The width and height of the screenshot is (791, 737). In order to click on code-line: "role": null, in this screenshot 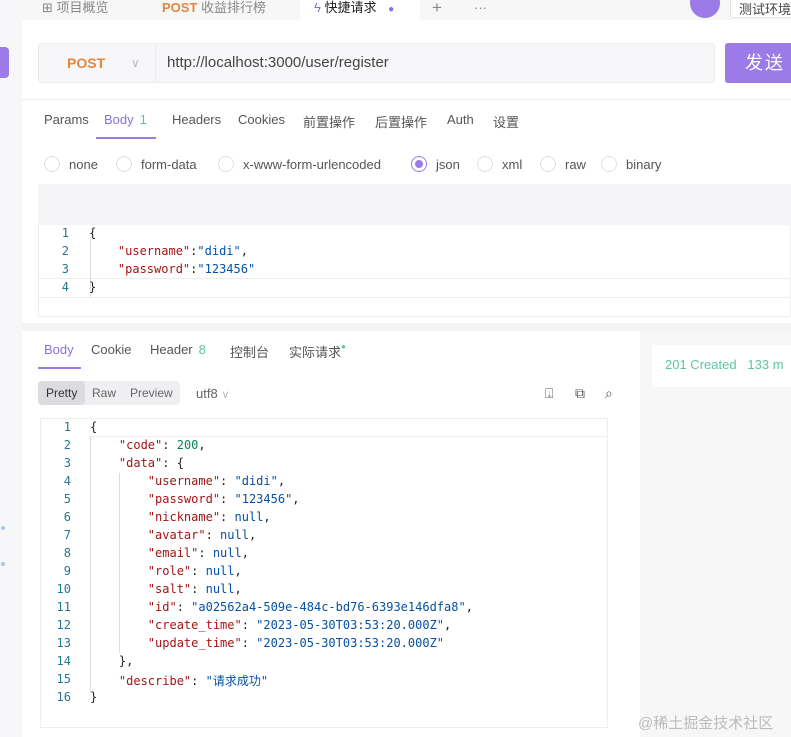, I will do `click(166, 571)`.